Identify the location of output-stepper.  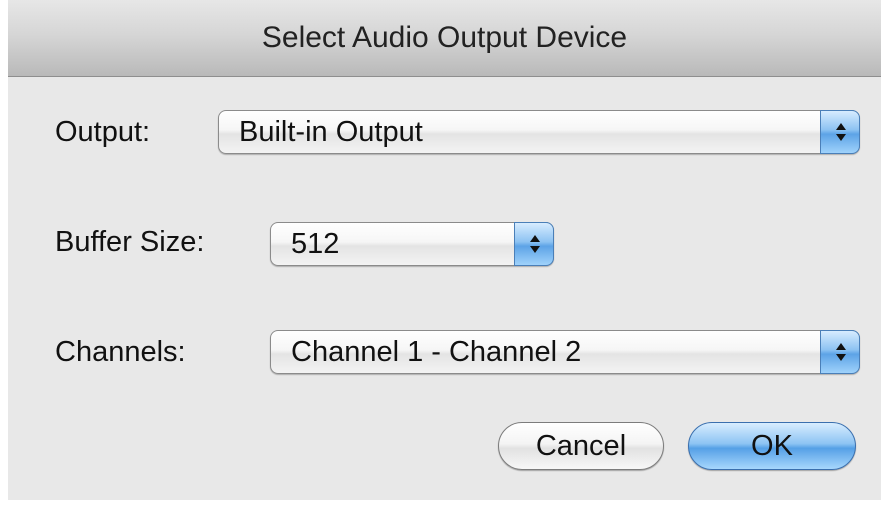
(840, 132).